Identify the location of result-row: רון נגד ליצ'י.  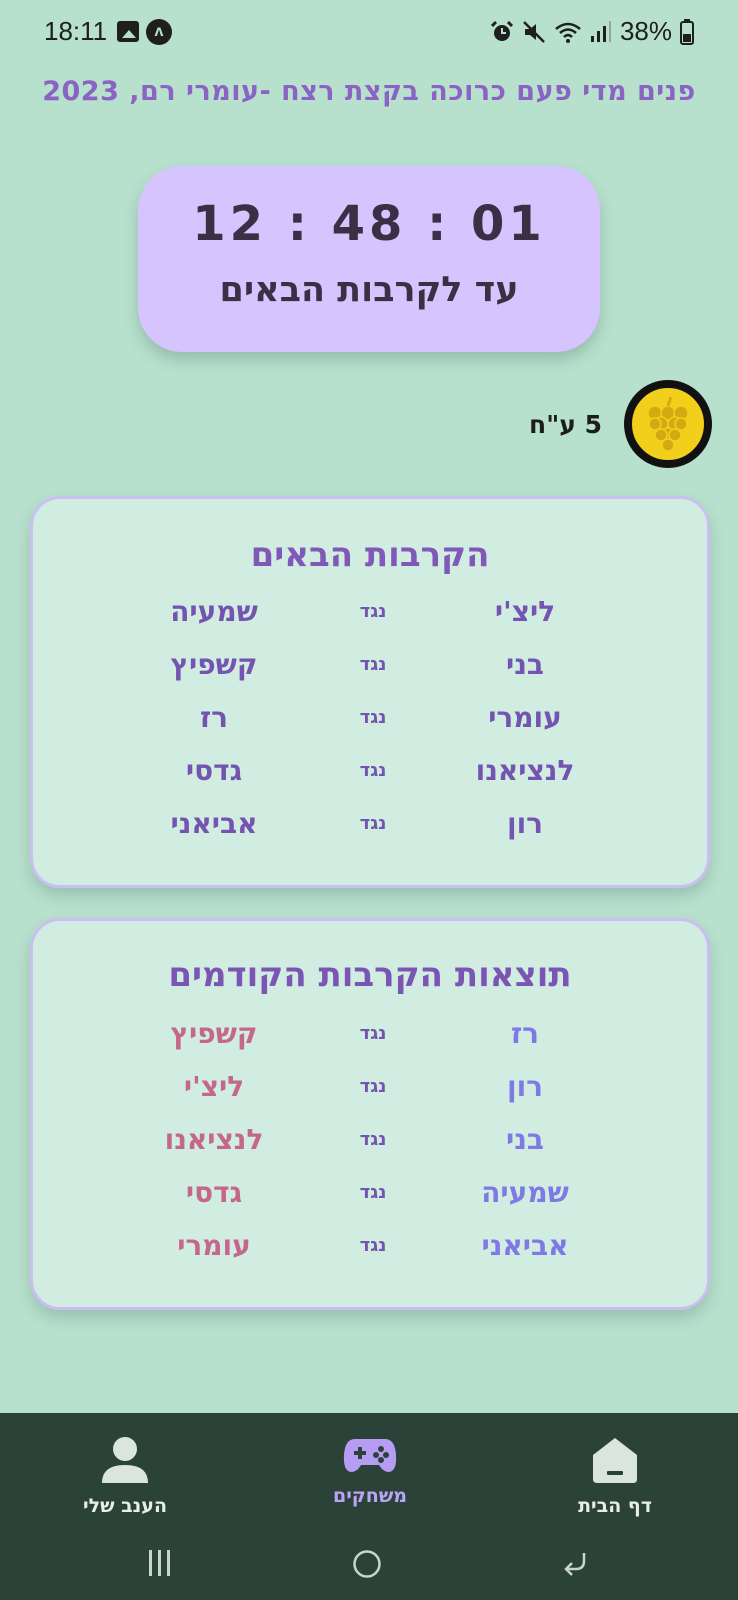
(370, 1090).